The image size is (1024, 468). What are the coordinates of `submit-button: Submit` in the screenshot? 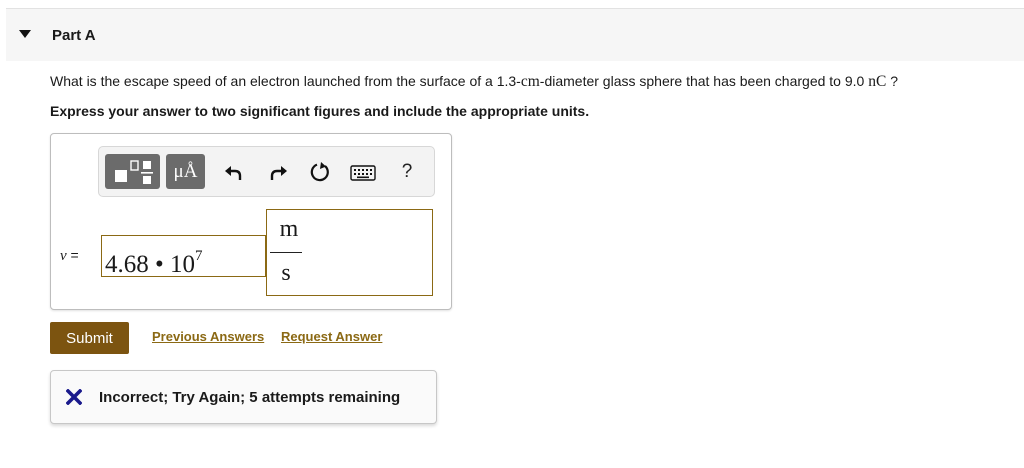 It's located at (89, 338).